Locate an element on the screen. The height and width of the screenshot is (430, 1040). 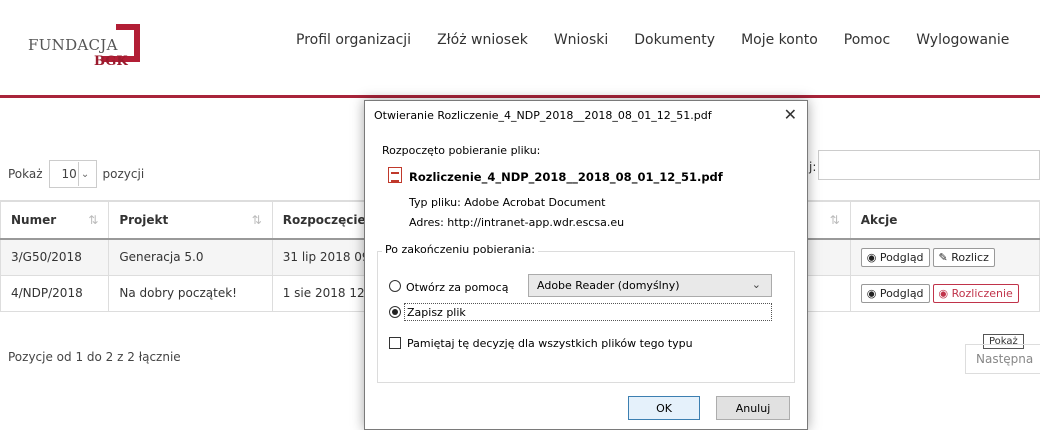
col-header-number: Numer ⇅ is located at coordinates (55, 220).